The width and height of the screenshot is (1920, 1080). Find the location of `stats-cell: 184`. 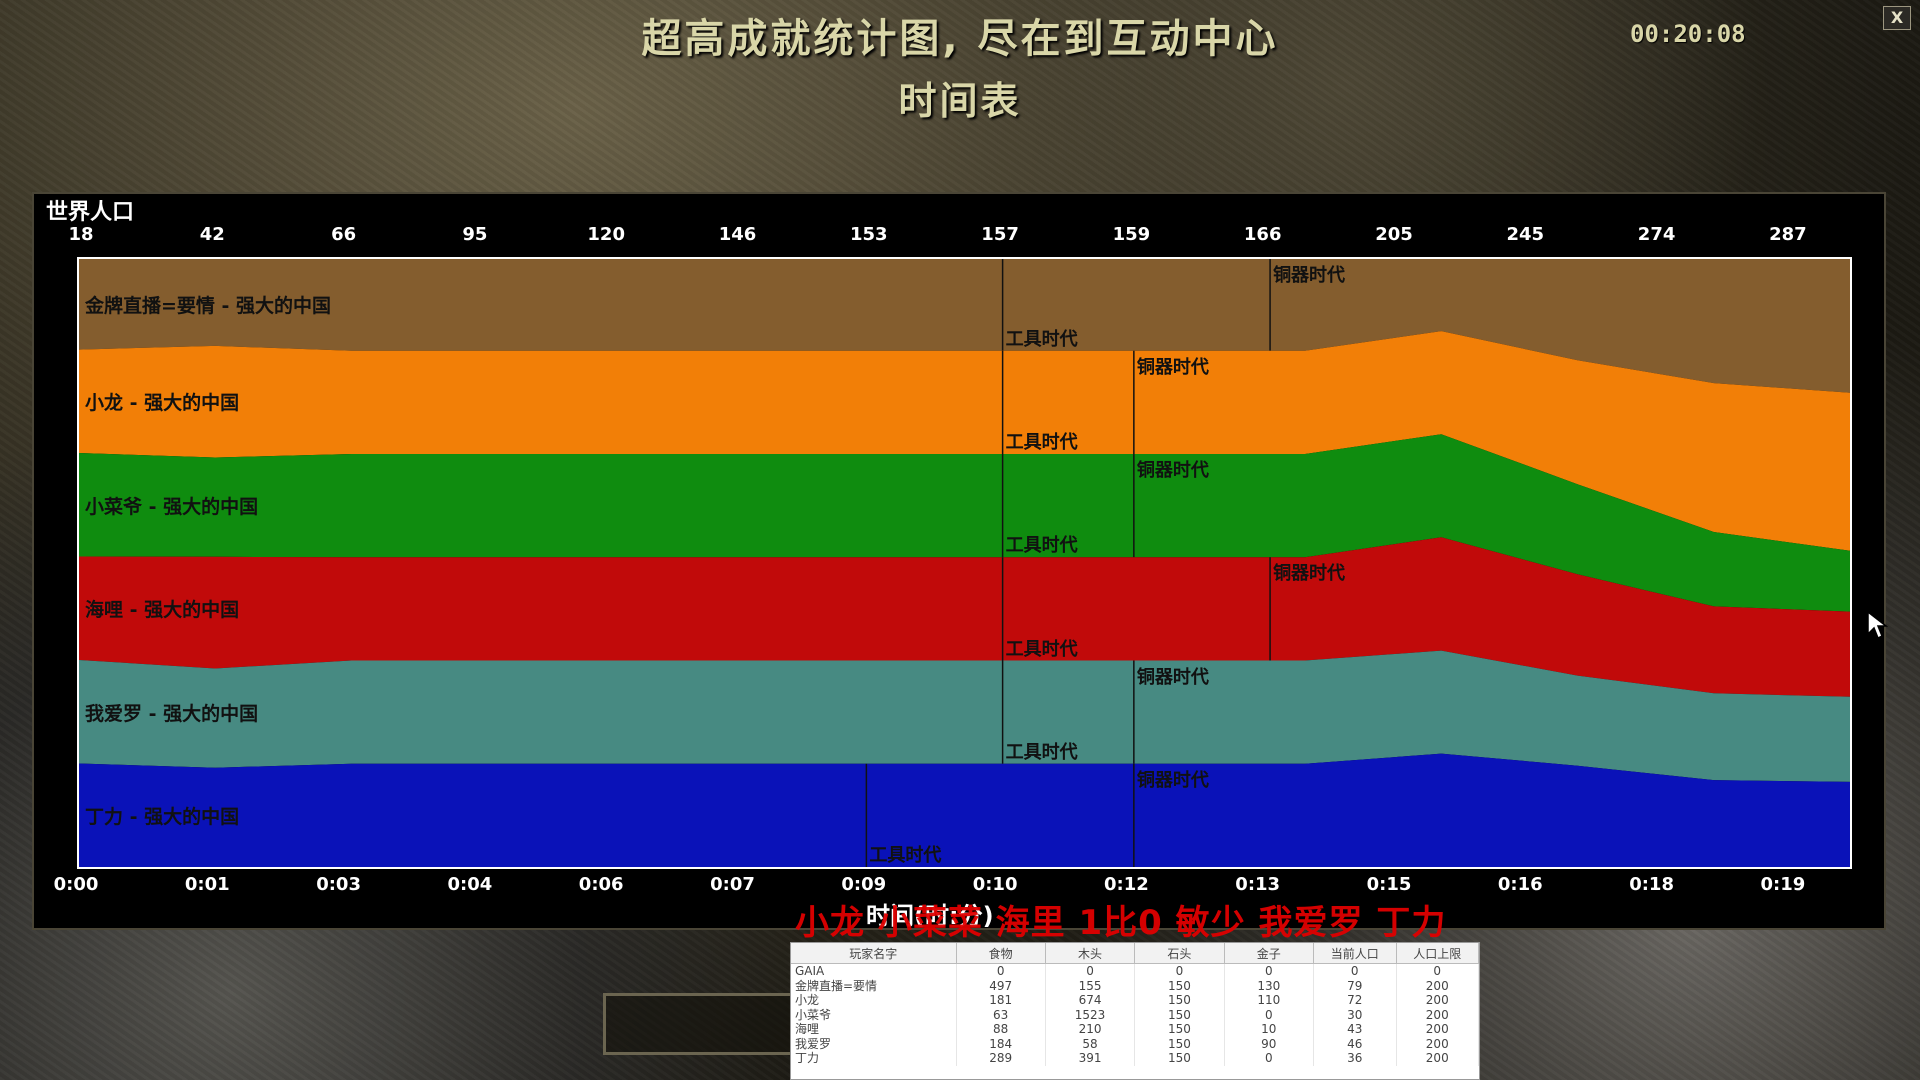

stats-cell: 184 is located at coordinates (1001, 1043).